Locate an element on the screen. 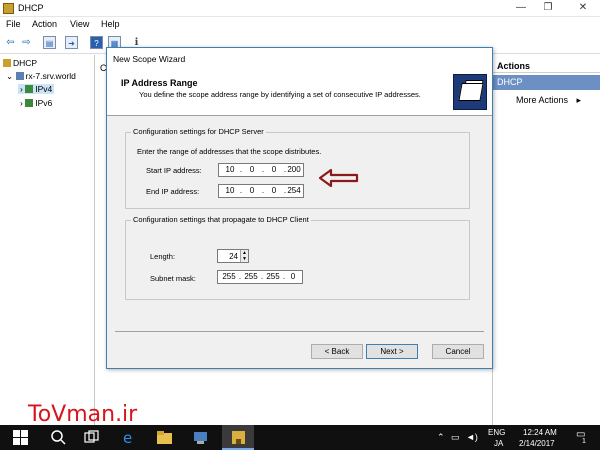  wizard-heading: IP Address Range is located at coordinates (159, 83).